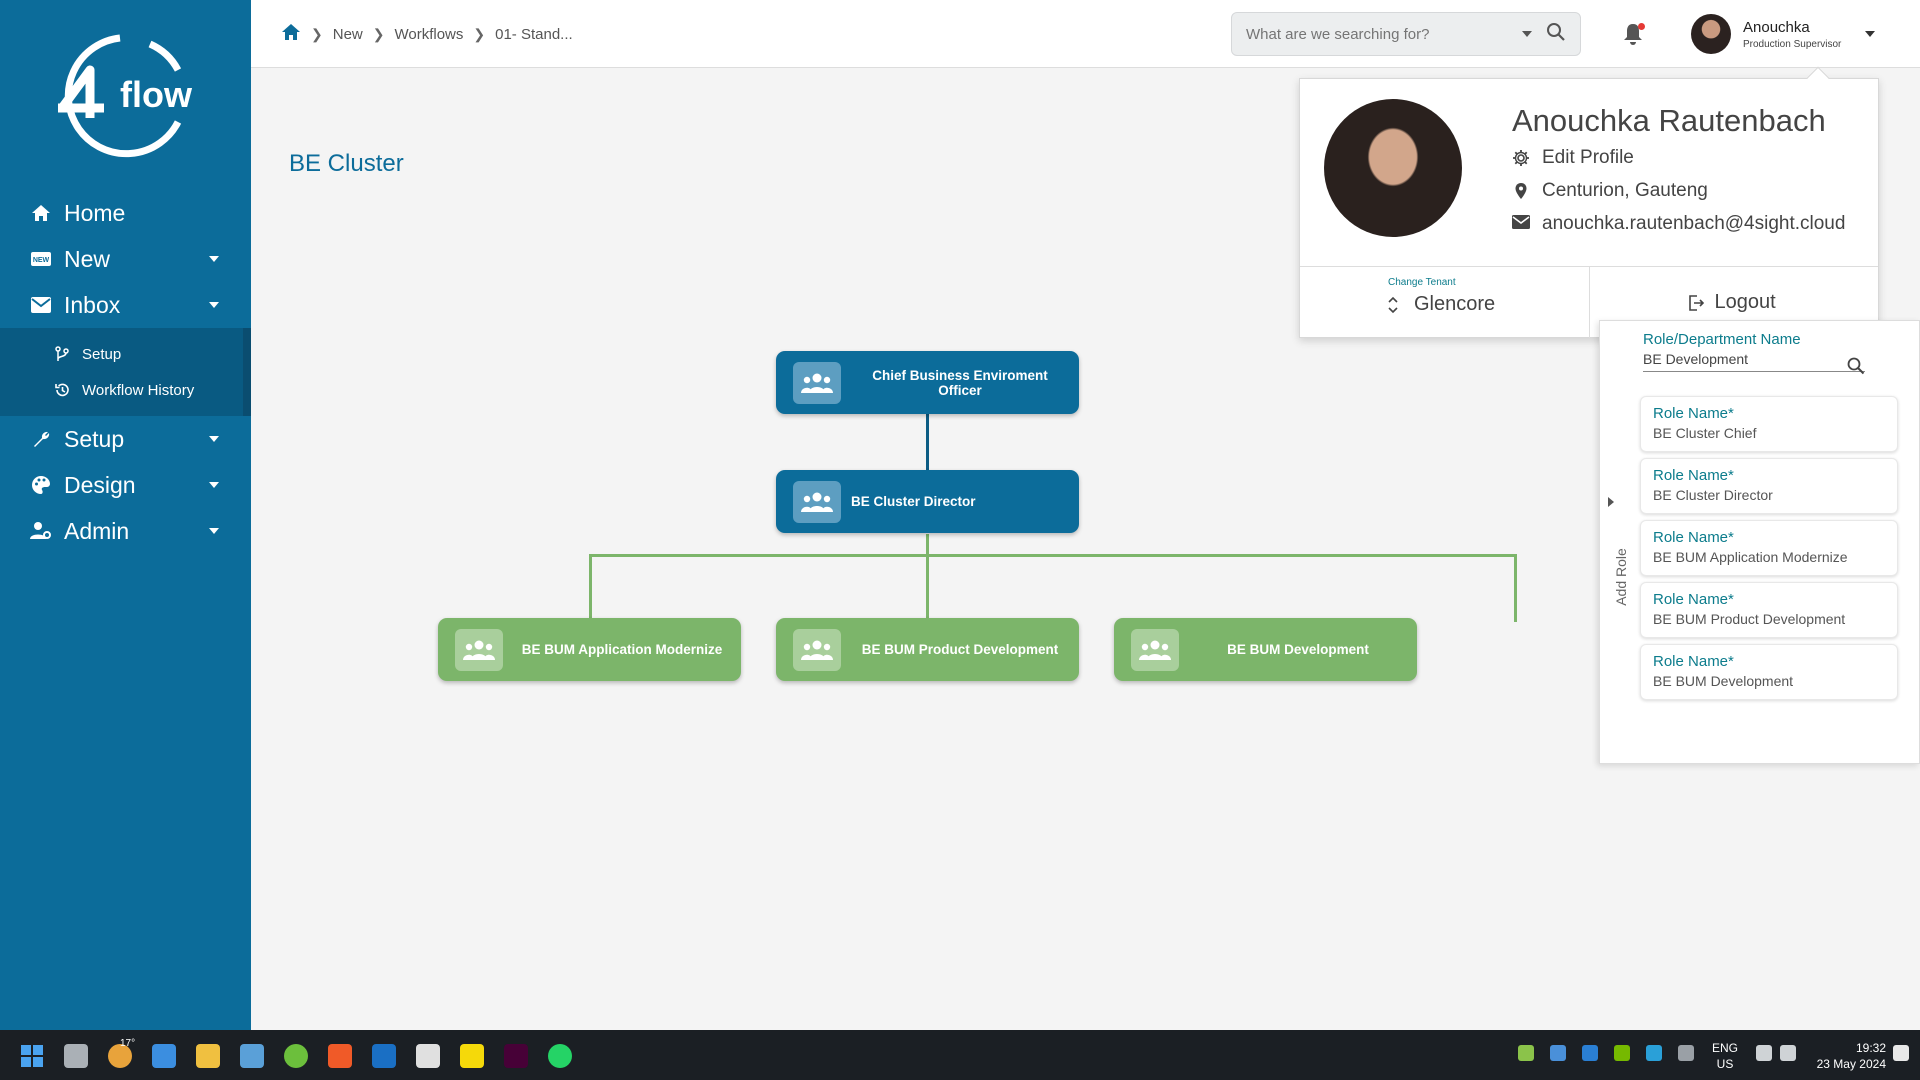 The image size is (1920, 1080). What do you see at coordinates (100, 484) in the screenshot?
I see `nav-design-label: Design` at bounding box center [100, 484].